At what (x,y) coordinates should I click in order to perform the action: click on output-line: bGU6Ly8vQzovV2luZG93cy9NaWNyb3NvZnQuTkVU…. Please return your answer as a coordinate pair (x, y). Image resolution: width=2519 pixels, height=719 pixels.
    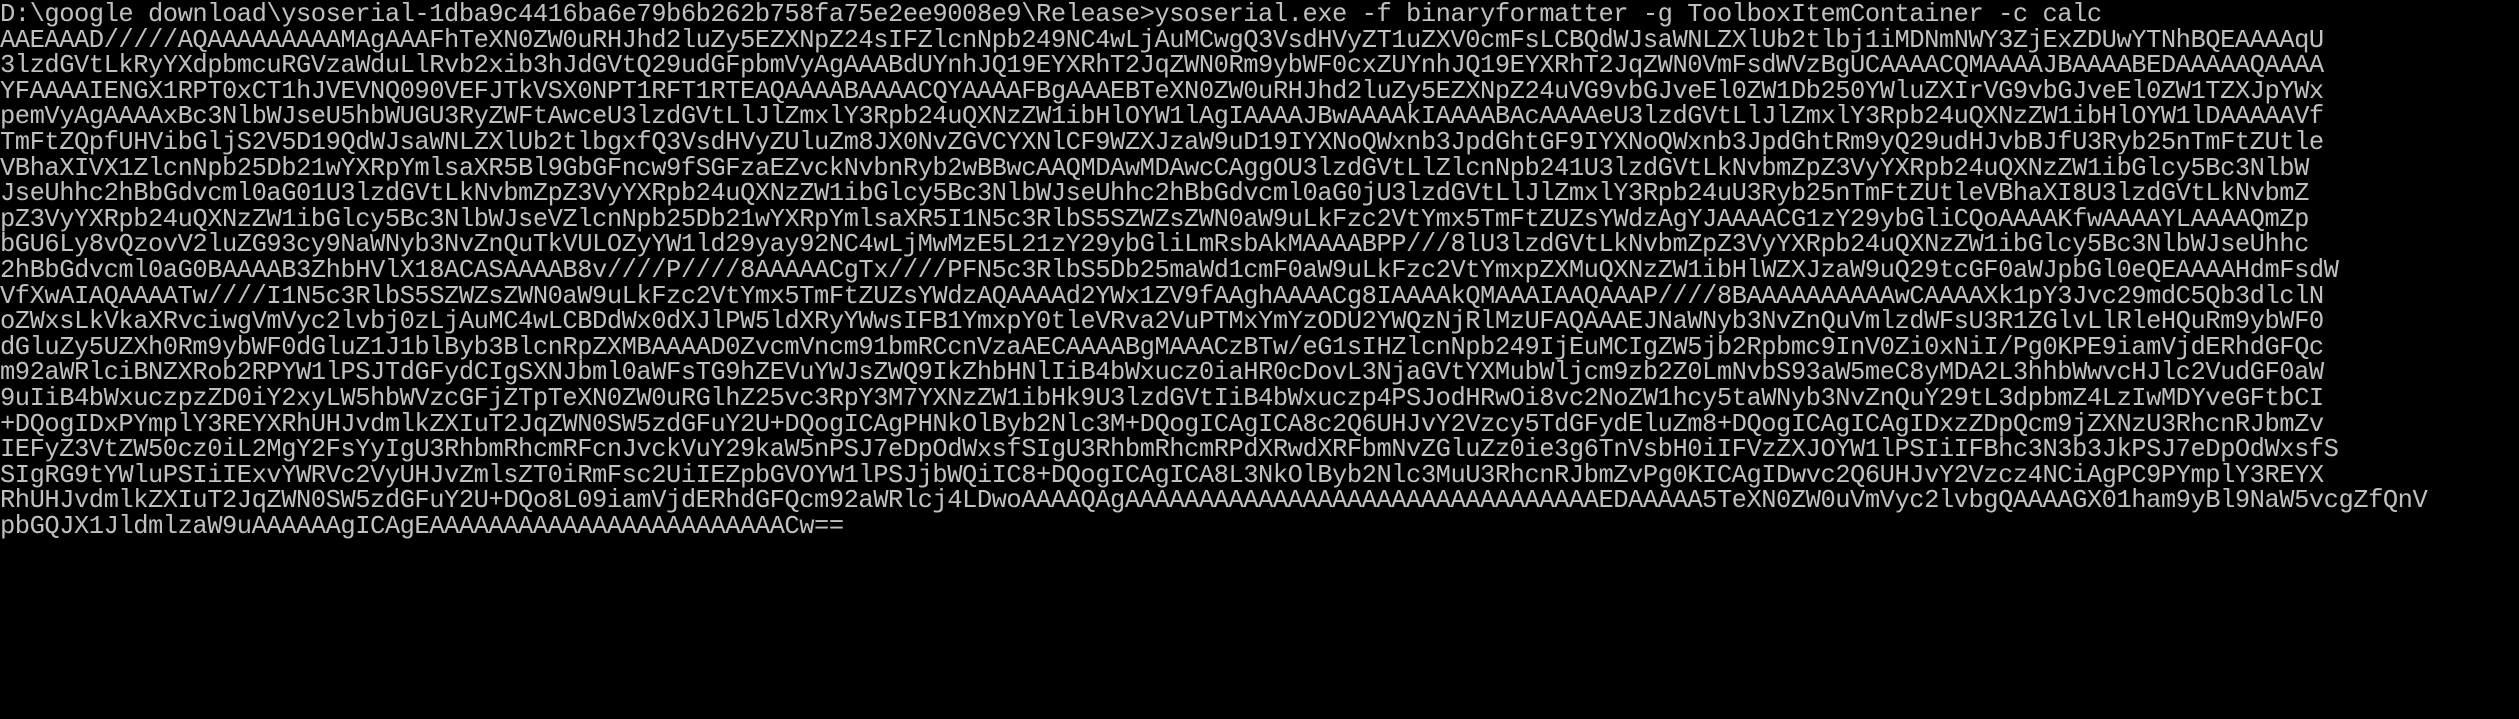
    Looking at the image, I should click on (1154, 245).